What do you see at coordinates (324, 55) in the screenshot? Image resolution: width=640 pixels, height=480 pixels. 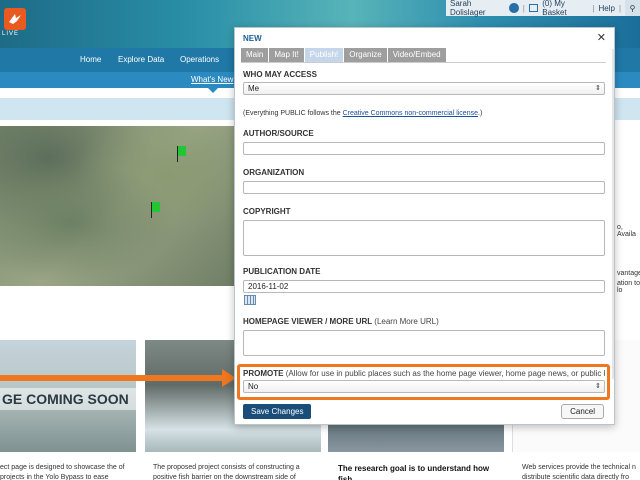 I see `tab-publish: Publish!` at bounding box center [324, 55].